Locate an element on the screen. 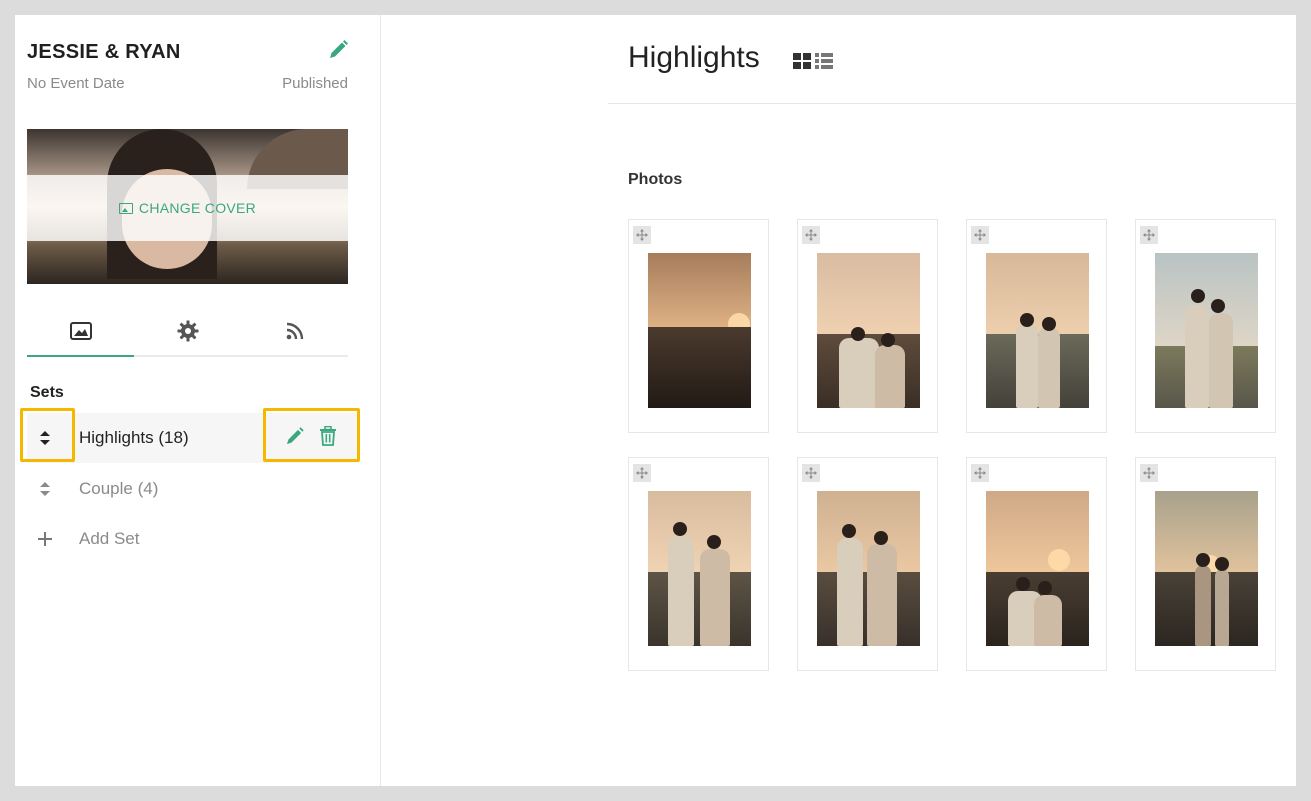 The width and height of the screenshot is (1311, 801). set-actions is located at coordinates (311, 438).